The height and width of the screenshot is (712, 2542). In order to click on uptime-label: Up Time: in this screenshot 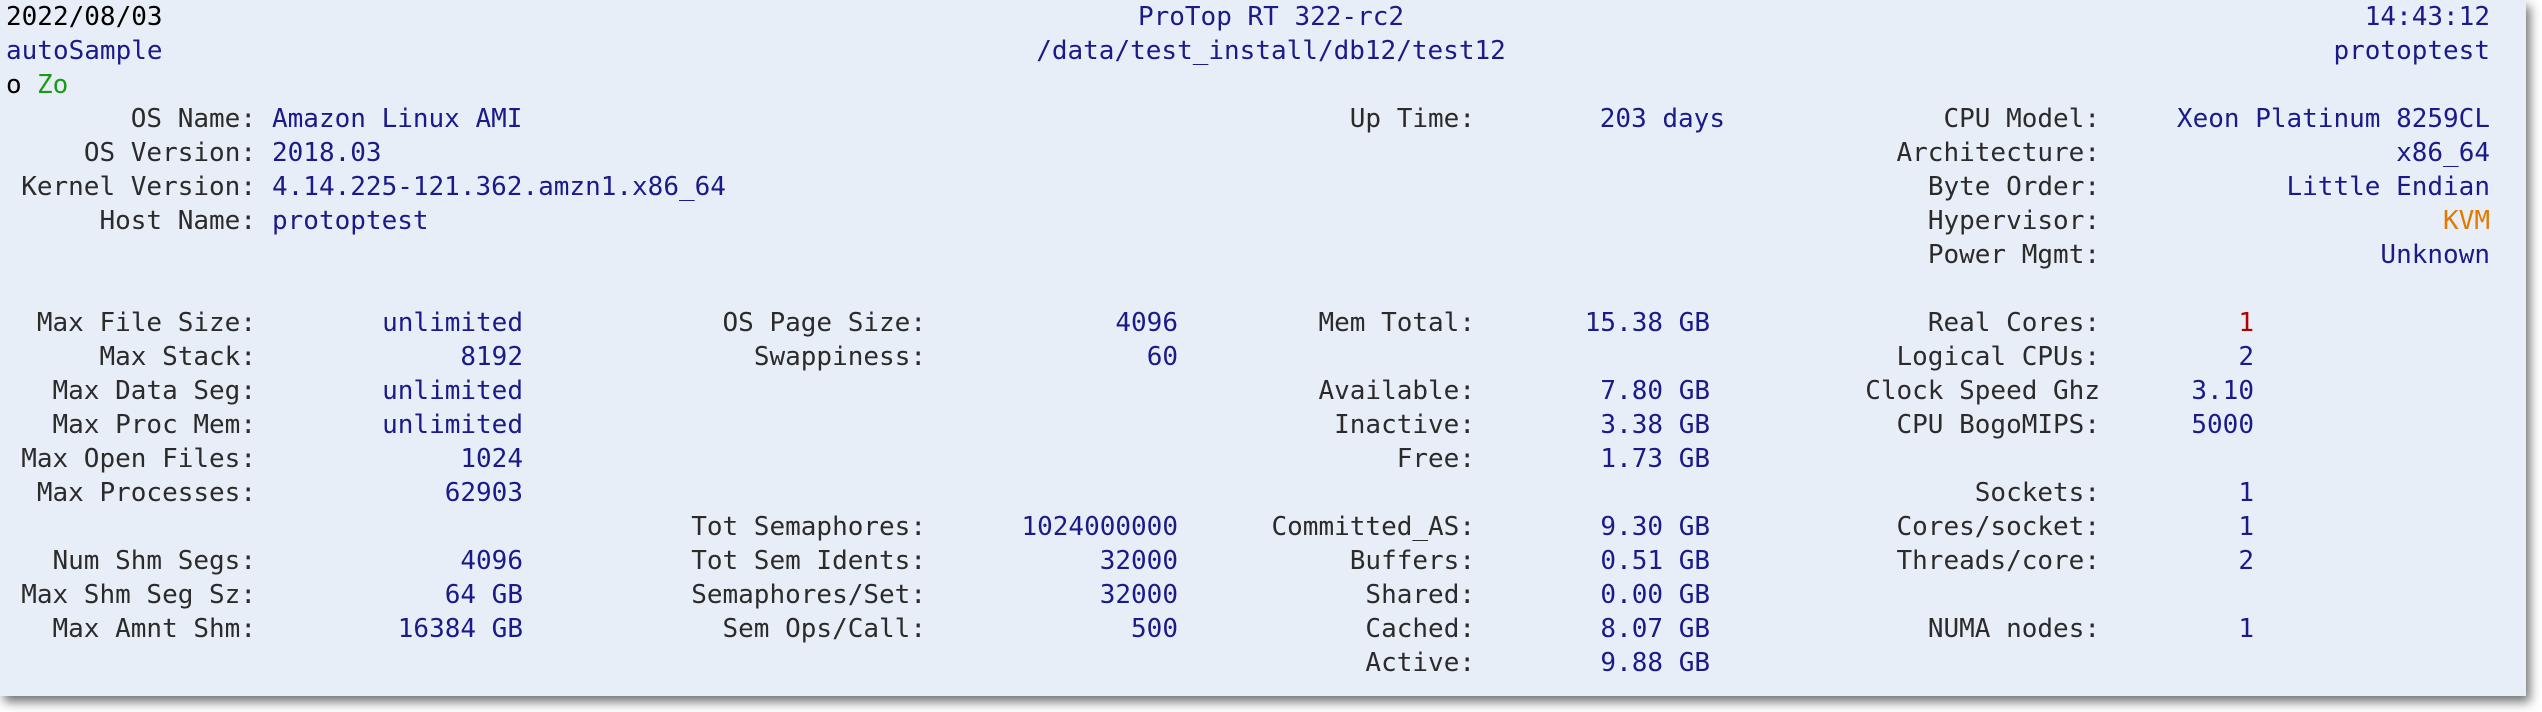, I will do `click(1412, 119)`.